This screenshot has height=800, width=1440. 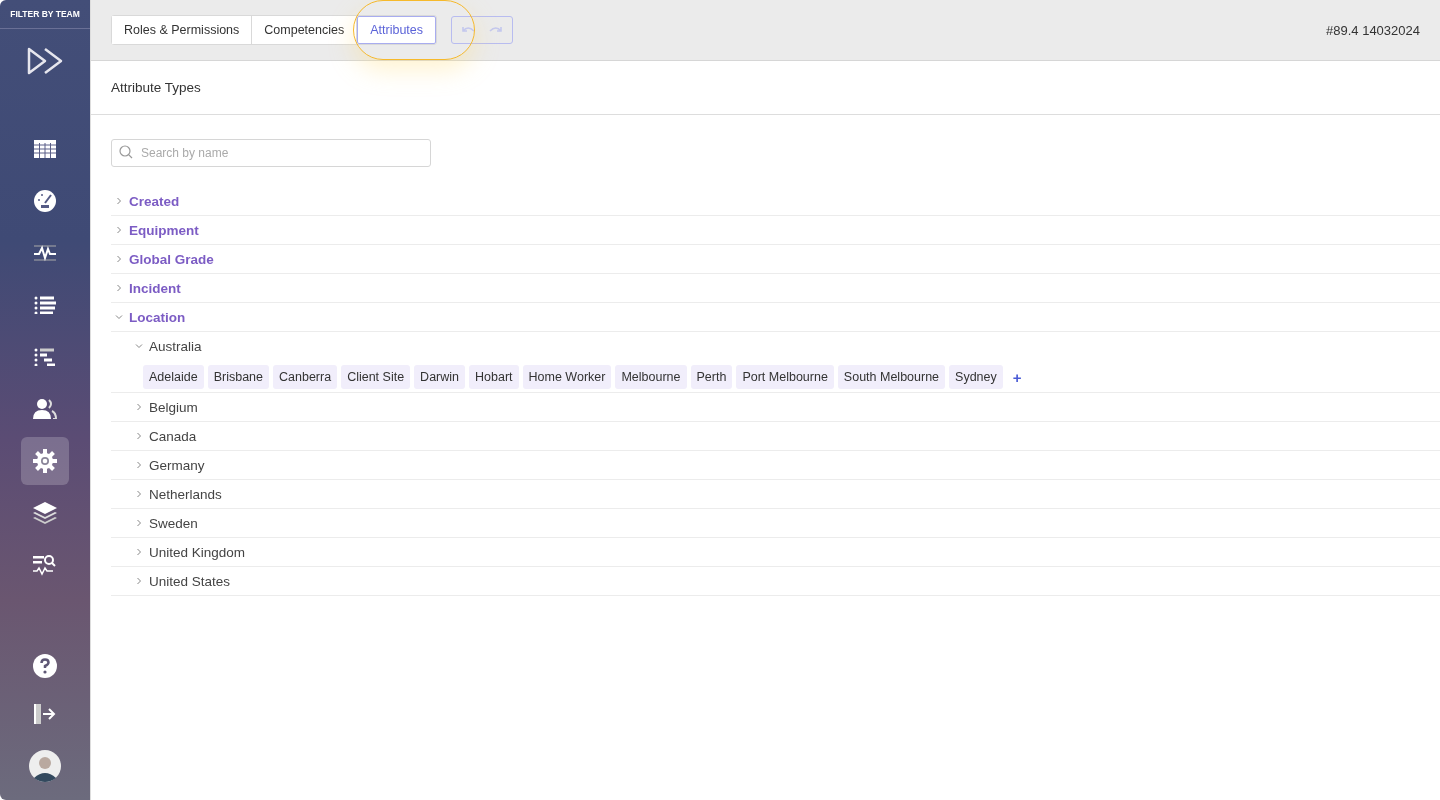 What do you see at coordinates (173, 407) in the screenshot?
I see `tree-item: Belgium` at bounding box center [173, 407].